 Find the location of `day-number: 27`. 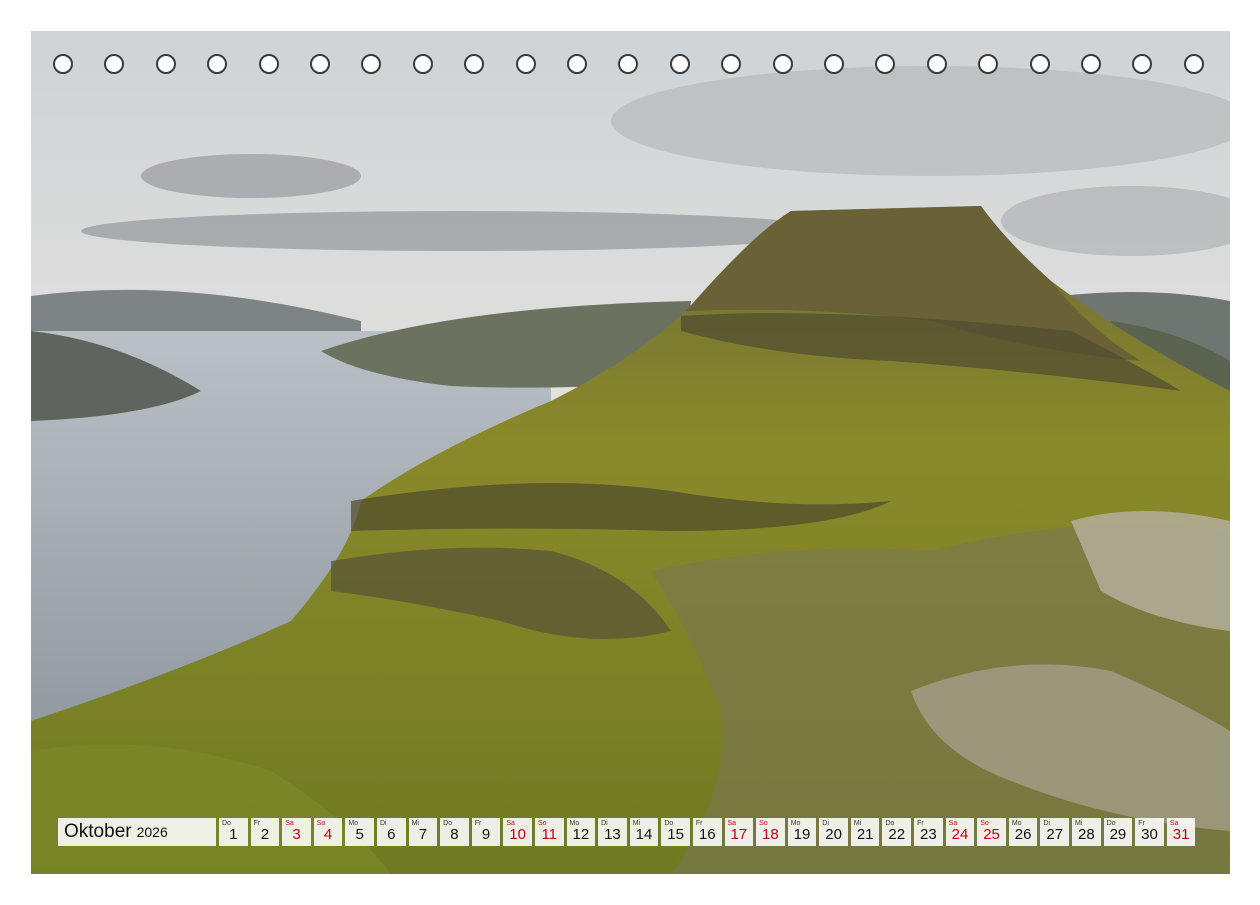

day-number: 27 is located at coordinates (1055, 834).